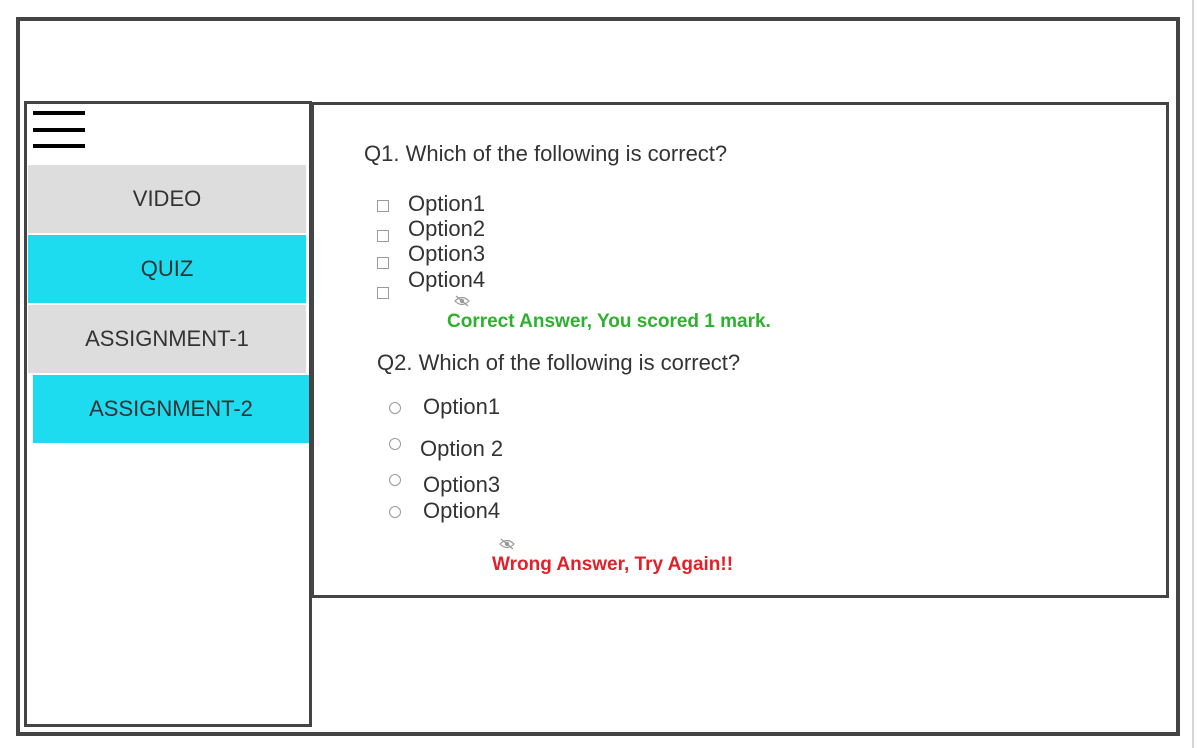 This screenshot has width=1197, height=748. I want to click on q2-option-1-radio, so click(395, 408).